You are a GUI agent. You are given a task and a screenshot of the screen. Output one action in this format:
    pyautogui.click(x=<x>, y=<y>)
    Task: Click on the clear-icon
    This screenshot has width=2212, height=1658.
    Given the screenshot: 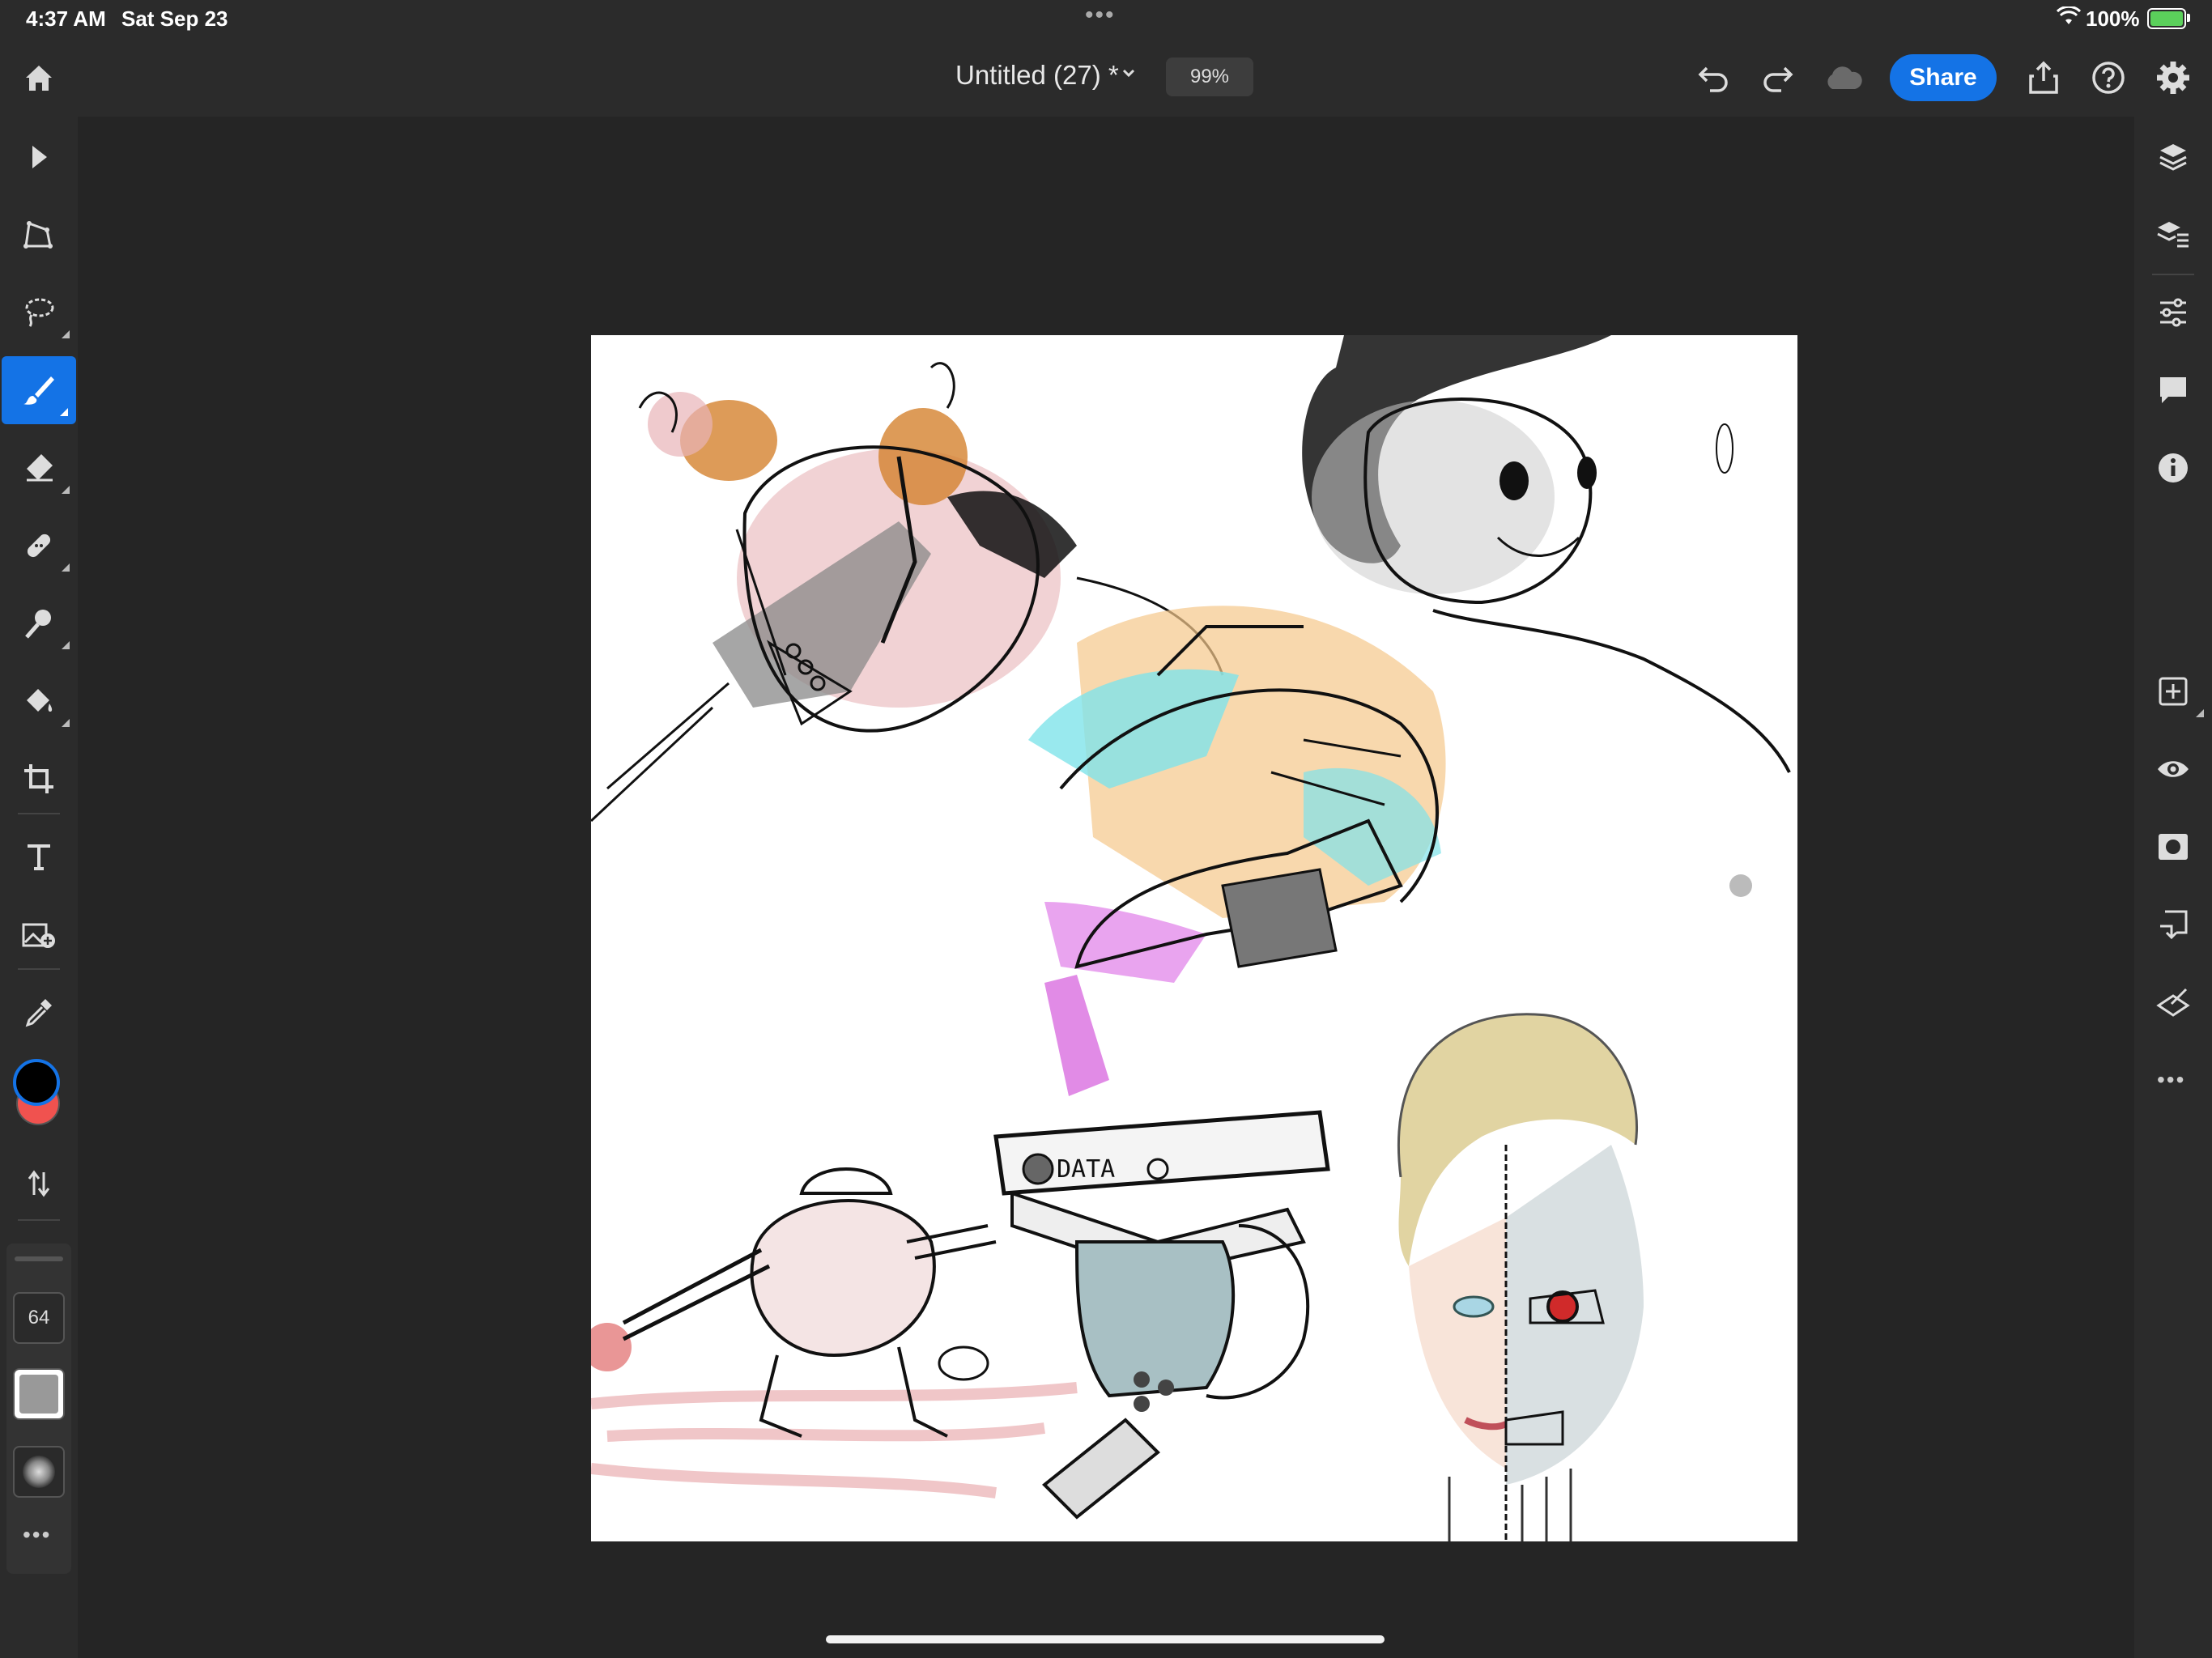 What is the action you would take?
    pyautogui.click(x=2173, y=1002)
    